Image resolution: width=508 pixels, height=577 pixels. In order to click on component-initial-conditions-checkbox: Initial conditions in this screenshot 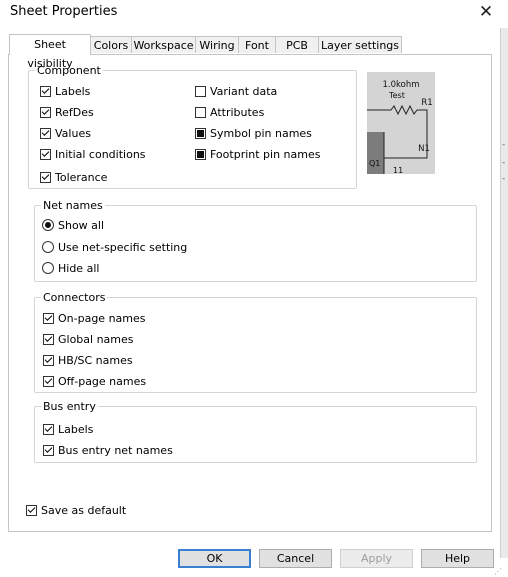, I will do `click(93, 154)`.